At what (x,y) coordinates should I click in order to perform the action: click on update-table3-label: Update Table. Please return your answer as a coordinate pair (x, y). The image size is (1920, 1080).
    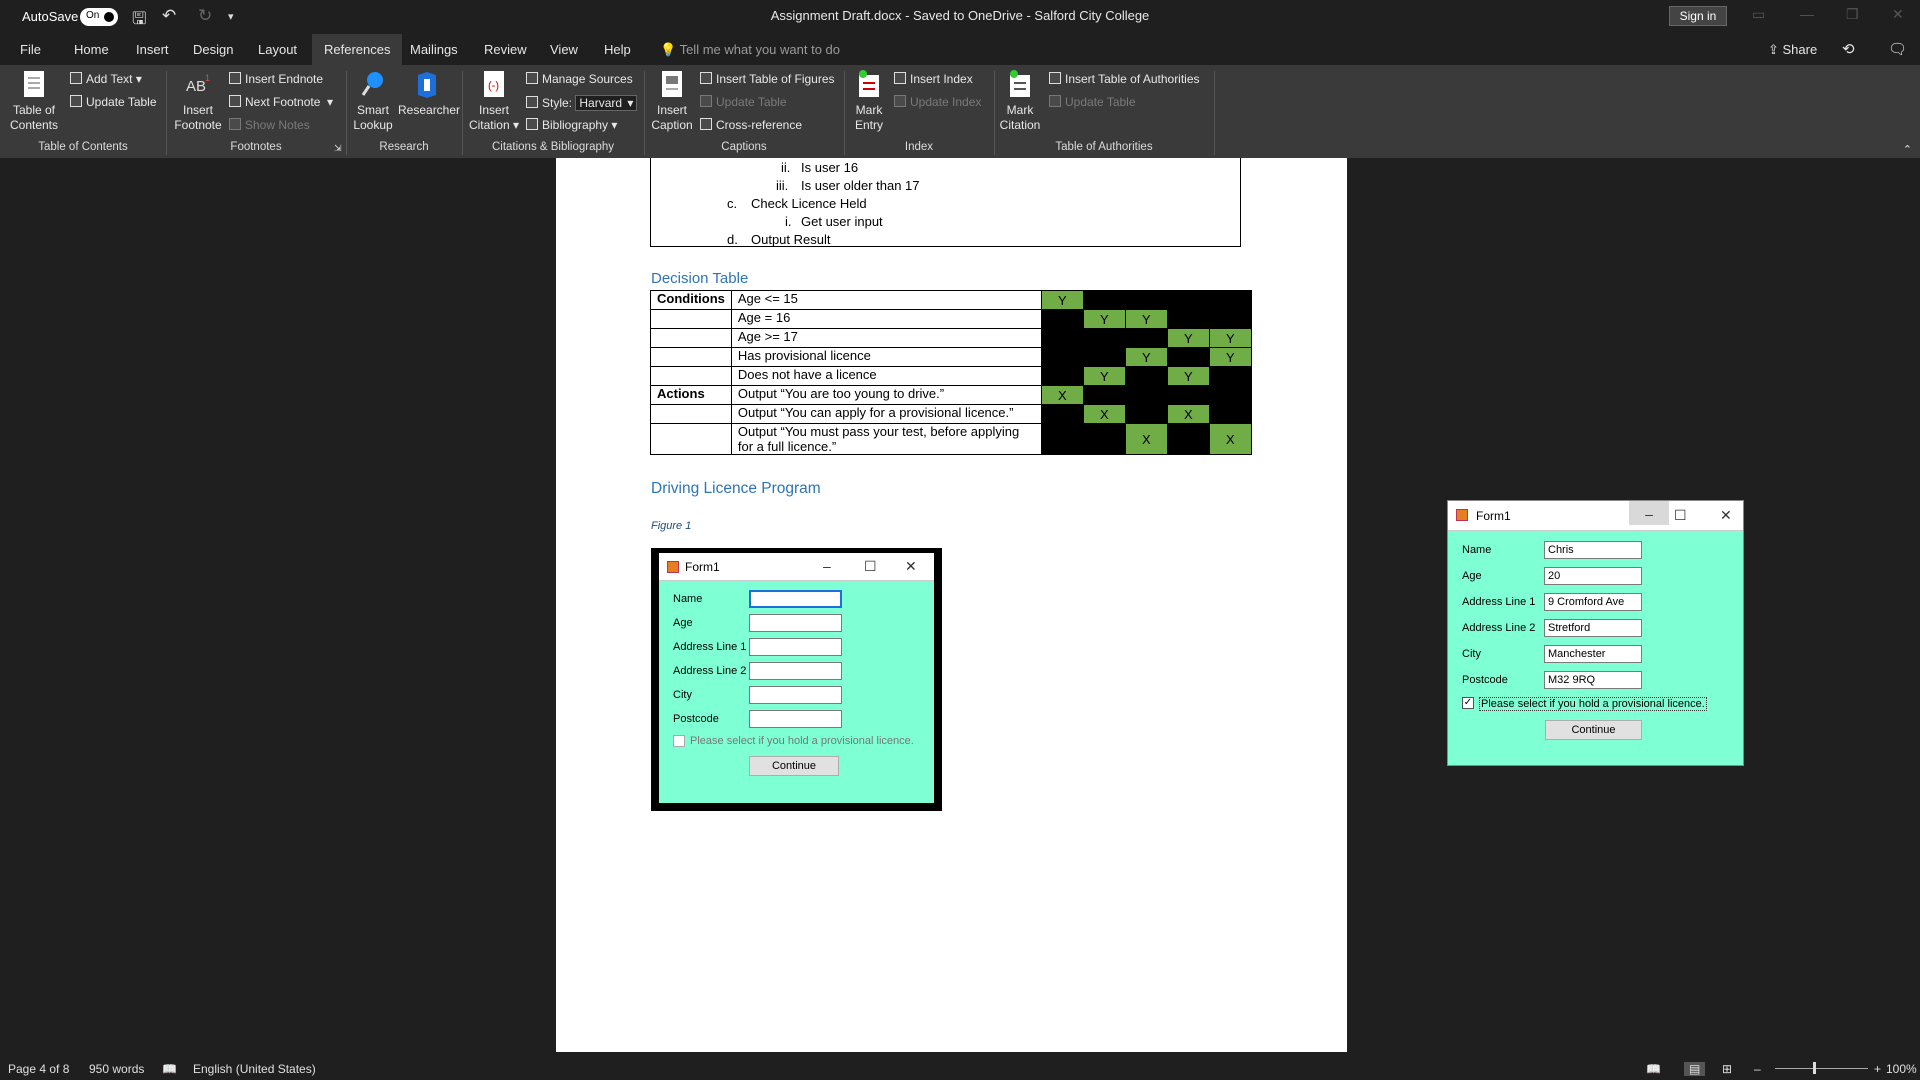
    Looking at the image, I should click on (1100, 102).